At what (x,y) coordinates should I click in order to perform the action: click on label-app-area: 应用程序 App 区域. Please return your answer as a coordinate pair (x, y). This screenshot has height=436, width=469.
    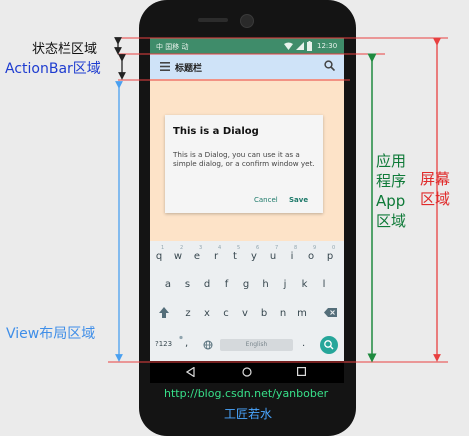
    Looking at the image, I should click on (391, 191).